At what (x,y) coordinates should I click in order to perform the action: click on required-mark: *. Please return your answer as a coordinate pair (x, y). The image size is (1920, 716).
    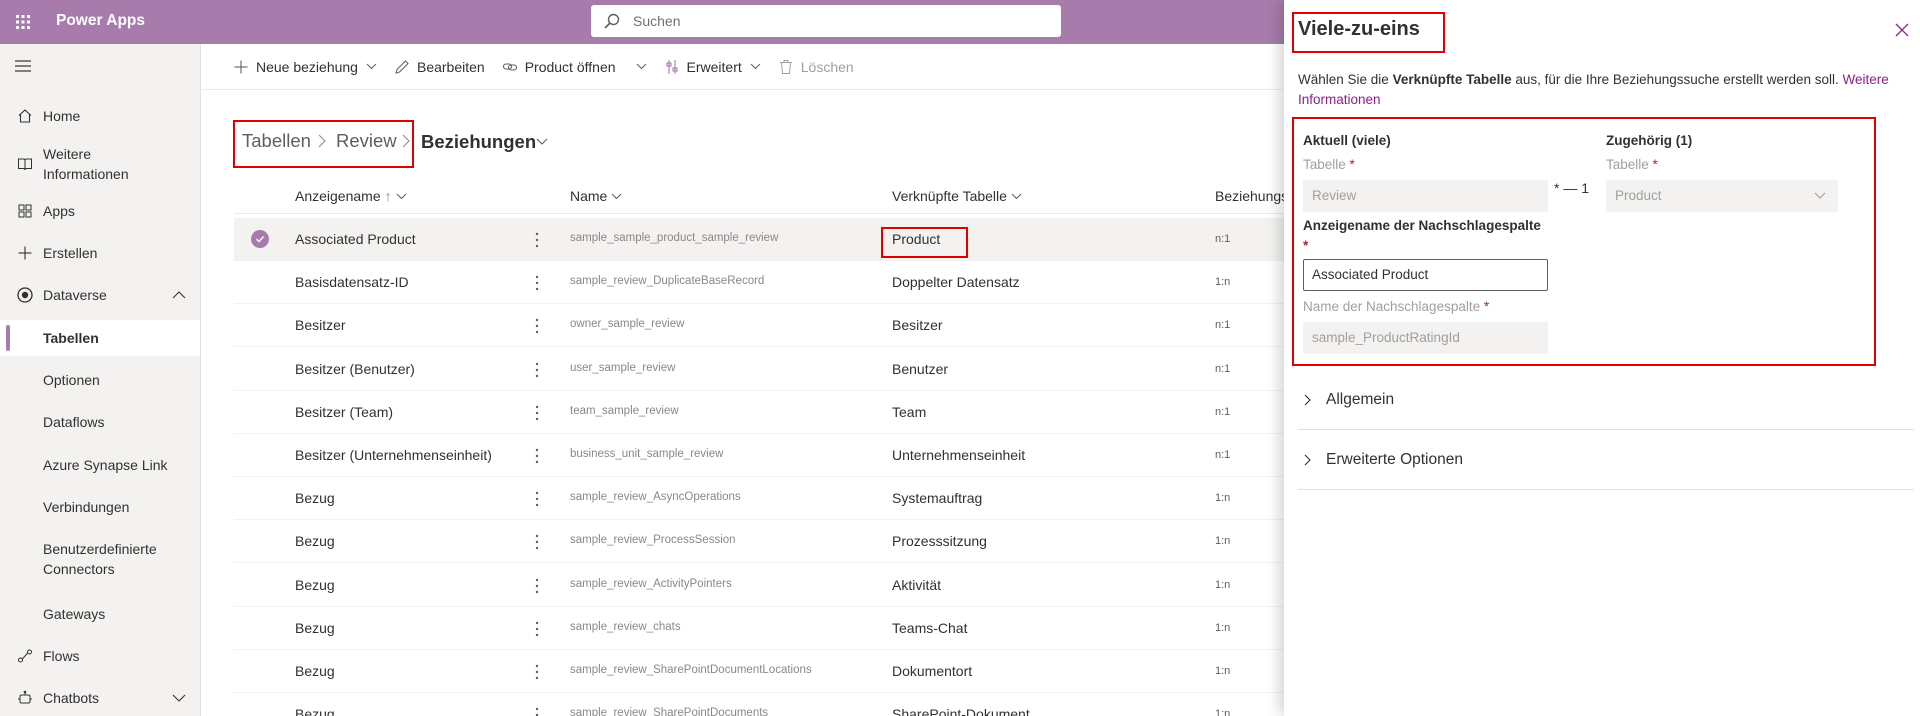
    Looking at the image, I should click on (1306, 245).